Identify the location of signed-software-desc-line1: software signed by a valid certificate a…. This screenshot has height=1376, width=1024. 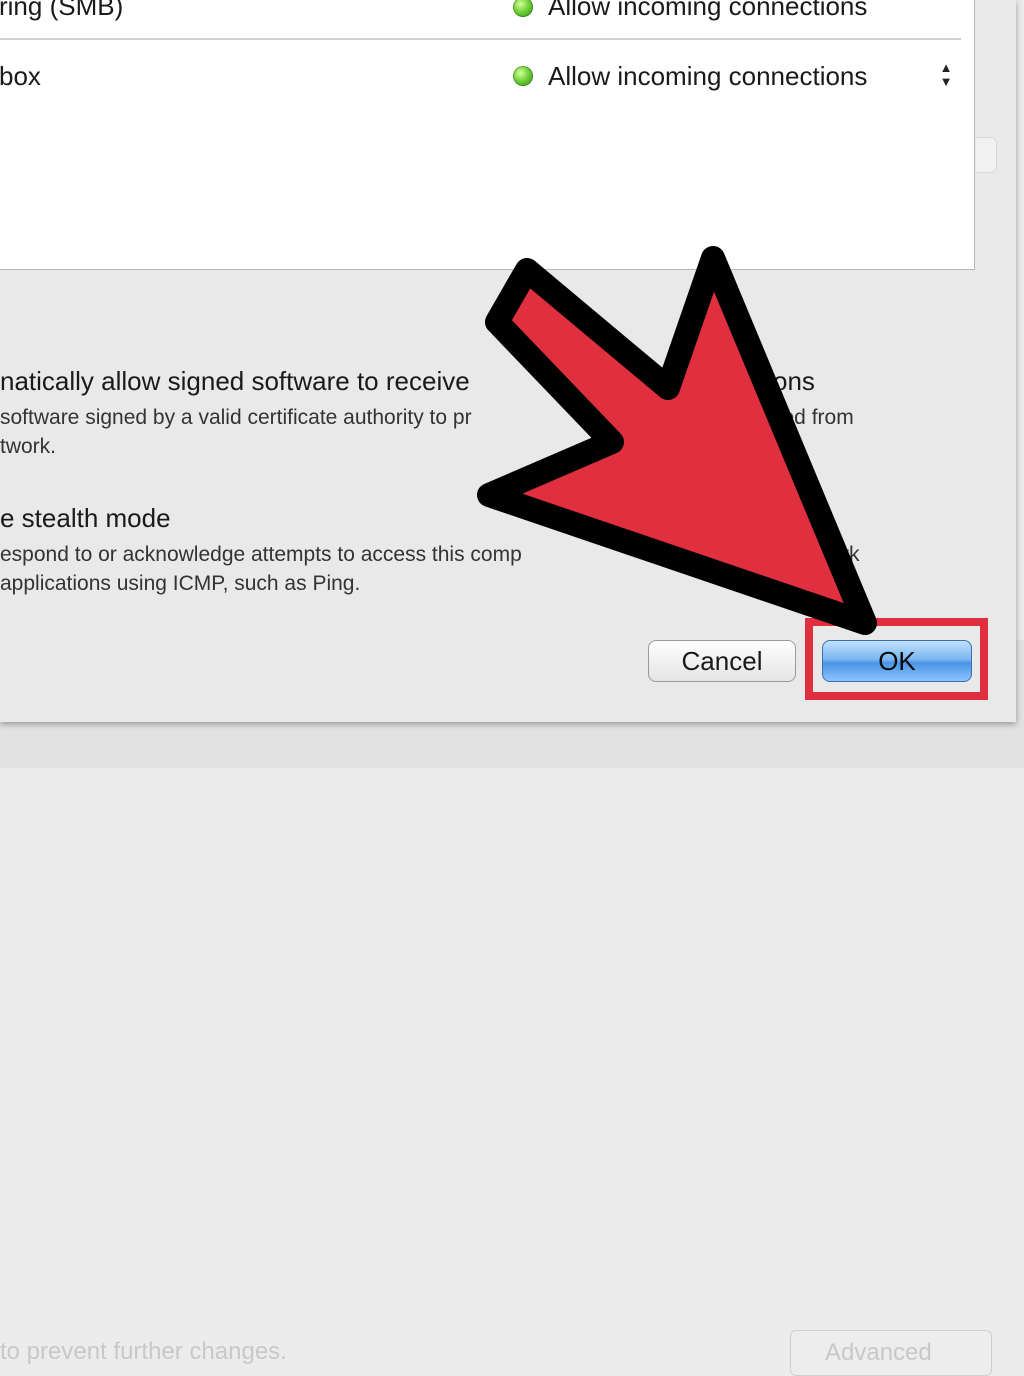
(236, 417).